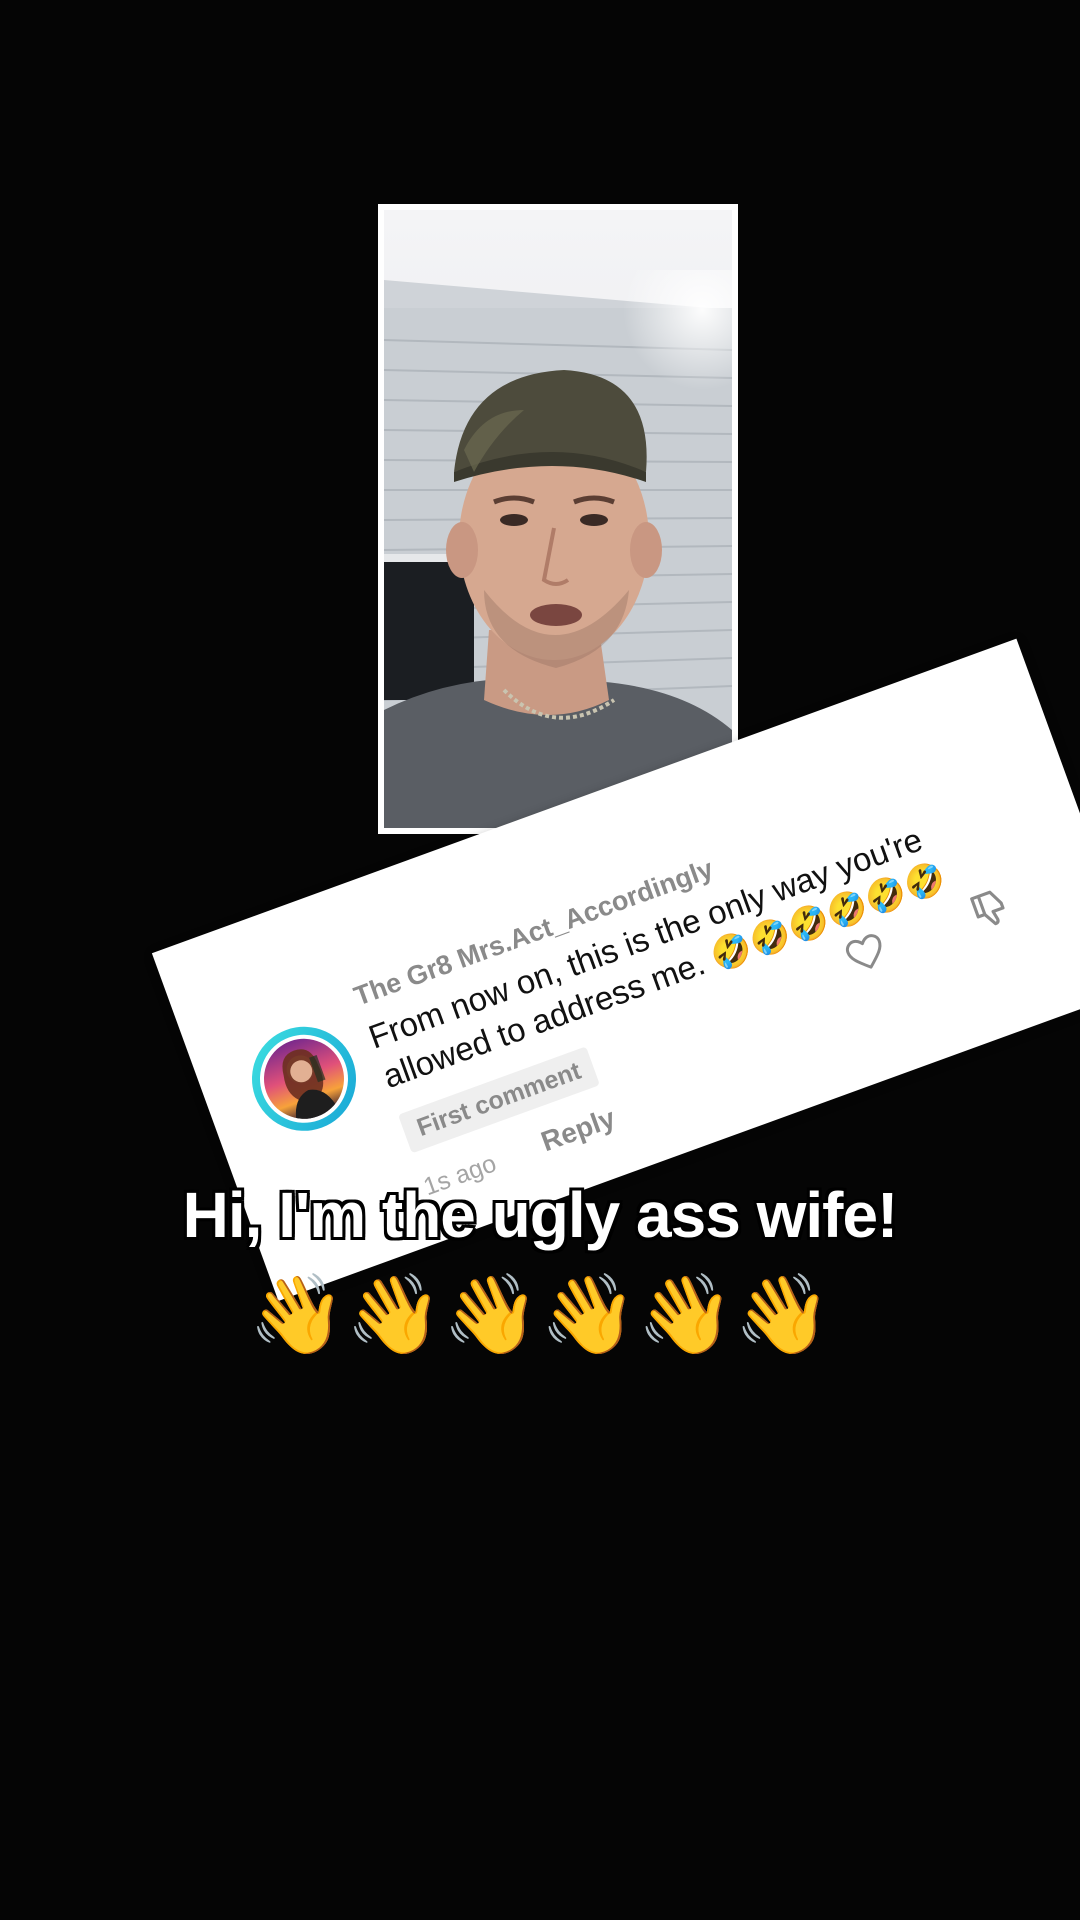 This screenshot has width=1080, height=1920. I want to click on video-illustration, so click(558, 519).